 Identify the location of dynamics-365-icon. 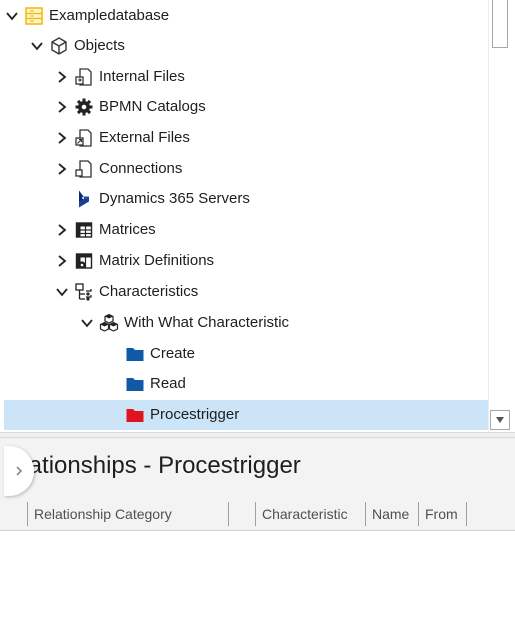
(84, 199).